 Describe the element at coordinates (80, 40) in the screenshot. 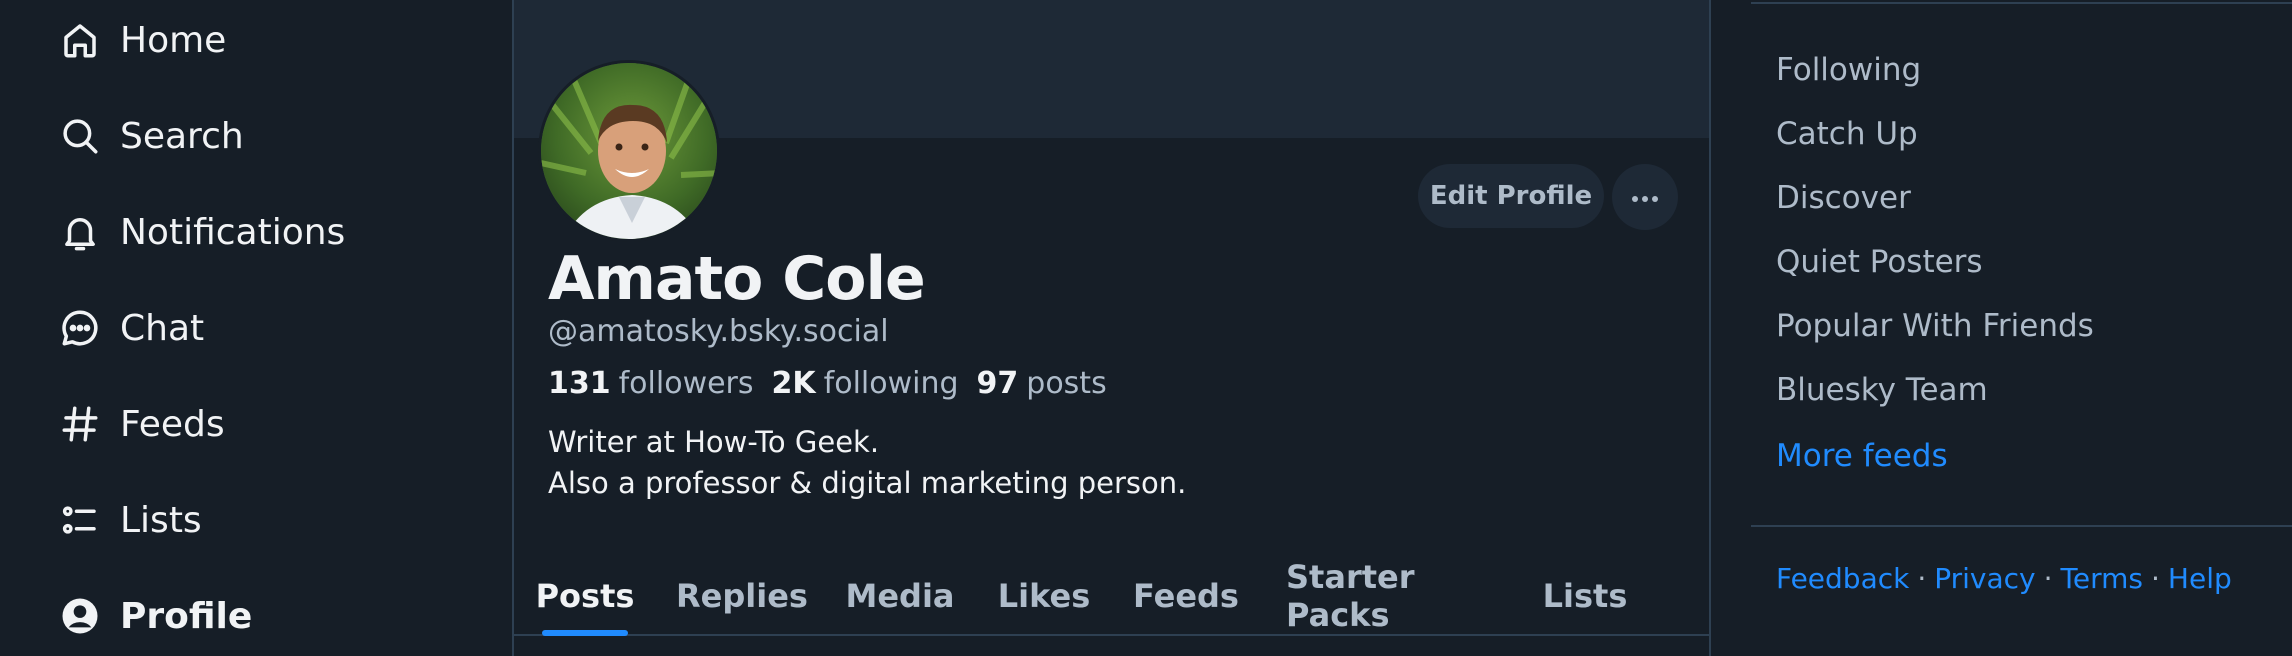

I see `home-icon` at that location.